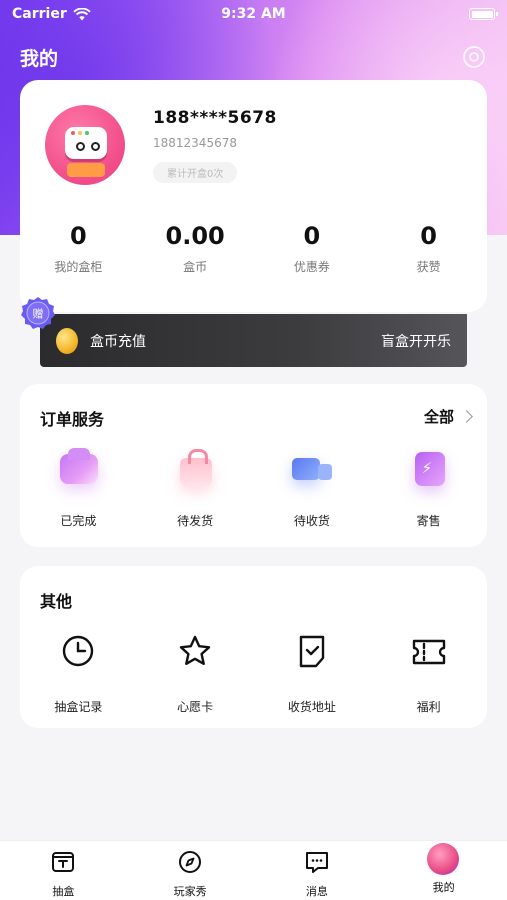 The image size is (507, 900). I want to click on bottom-tab-bar: 抽盒 玩家秀 消息 我的, so click(253, 870).